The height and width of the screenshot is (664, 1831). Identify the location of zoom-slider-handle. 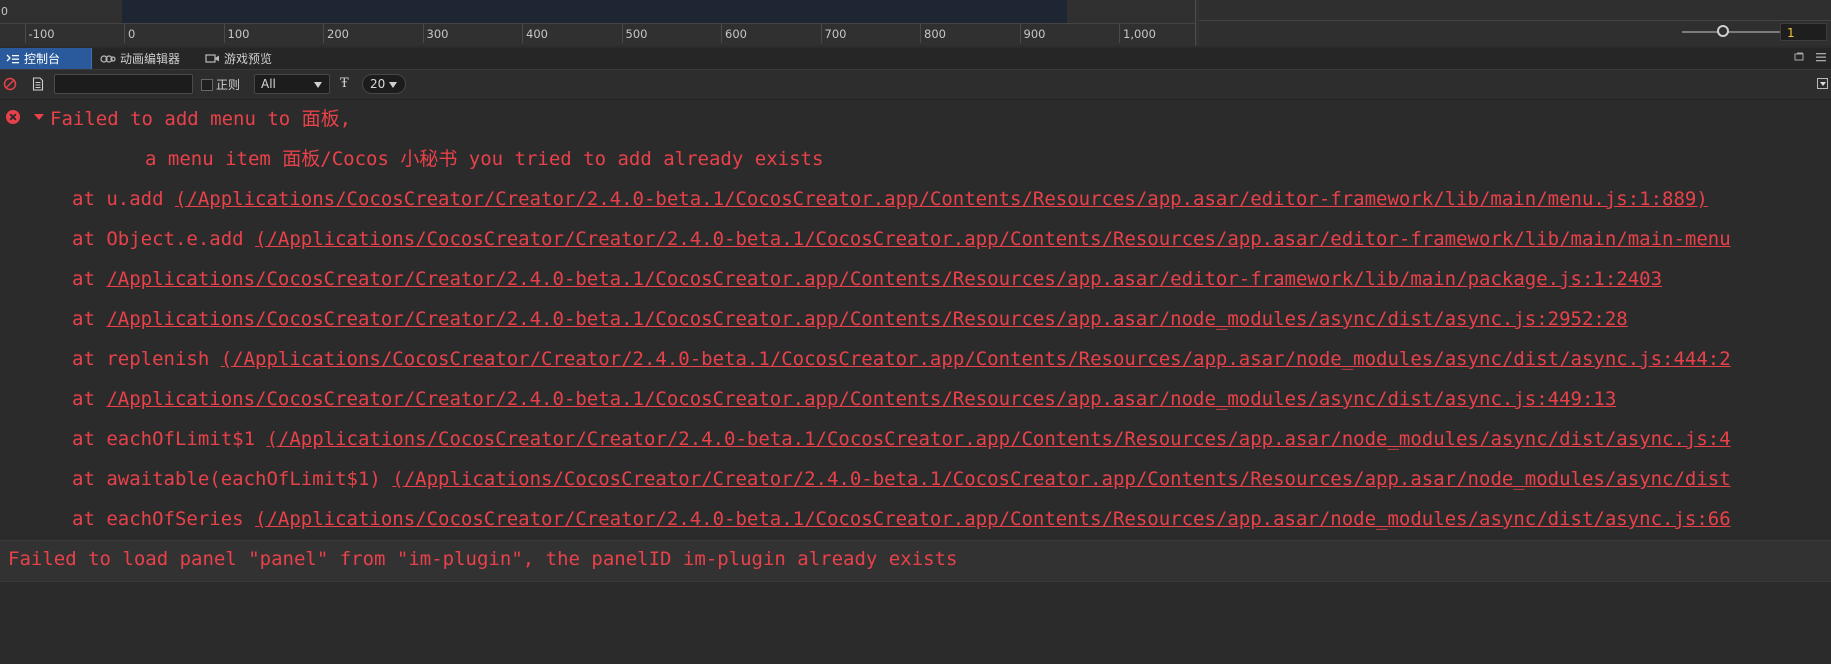
(1723, 31).